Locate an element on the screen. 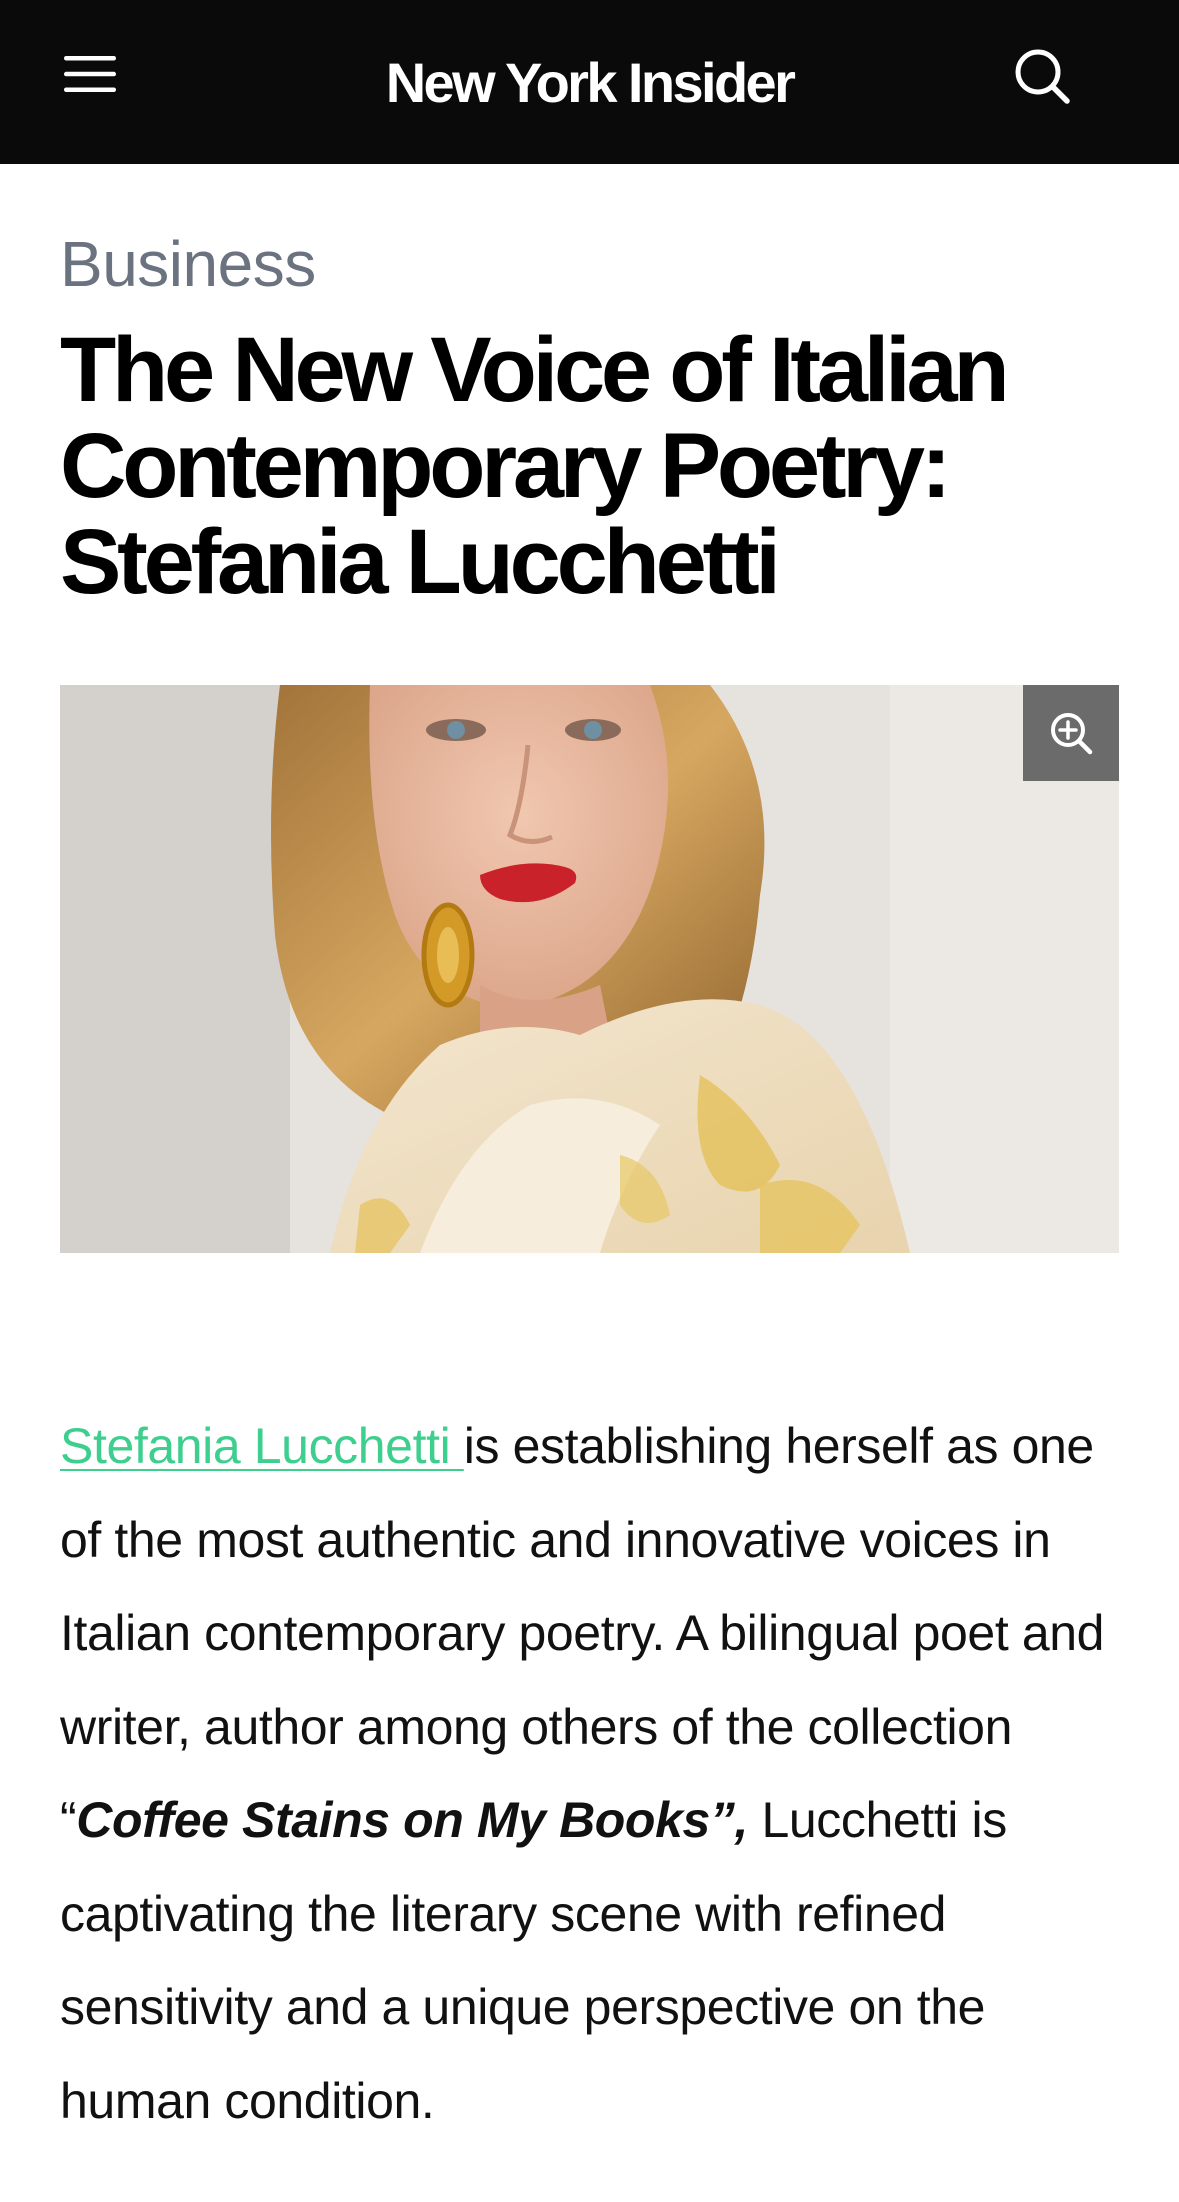  menu-button is located at coordinates (90, 74).